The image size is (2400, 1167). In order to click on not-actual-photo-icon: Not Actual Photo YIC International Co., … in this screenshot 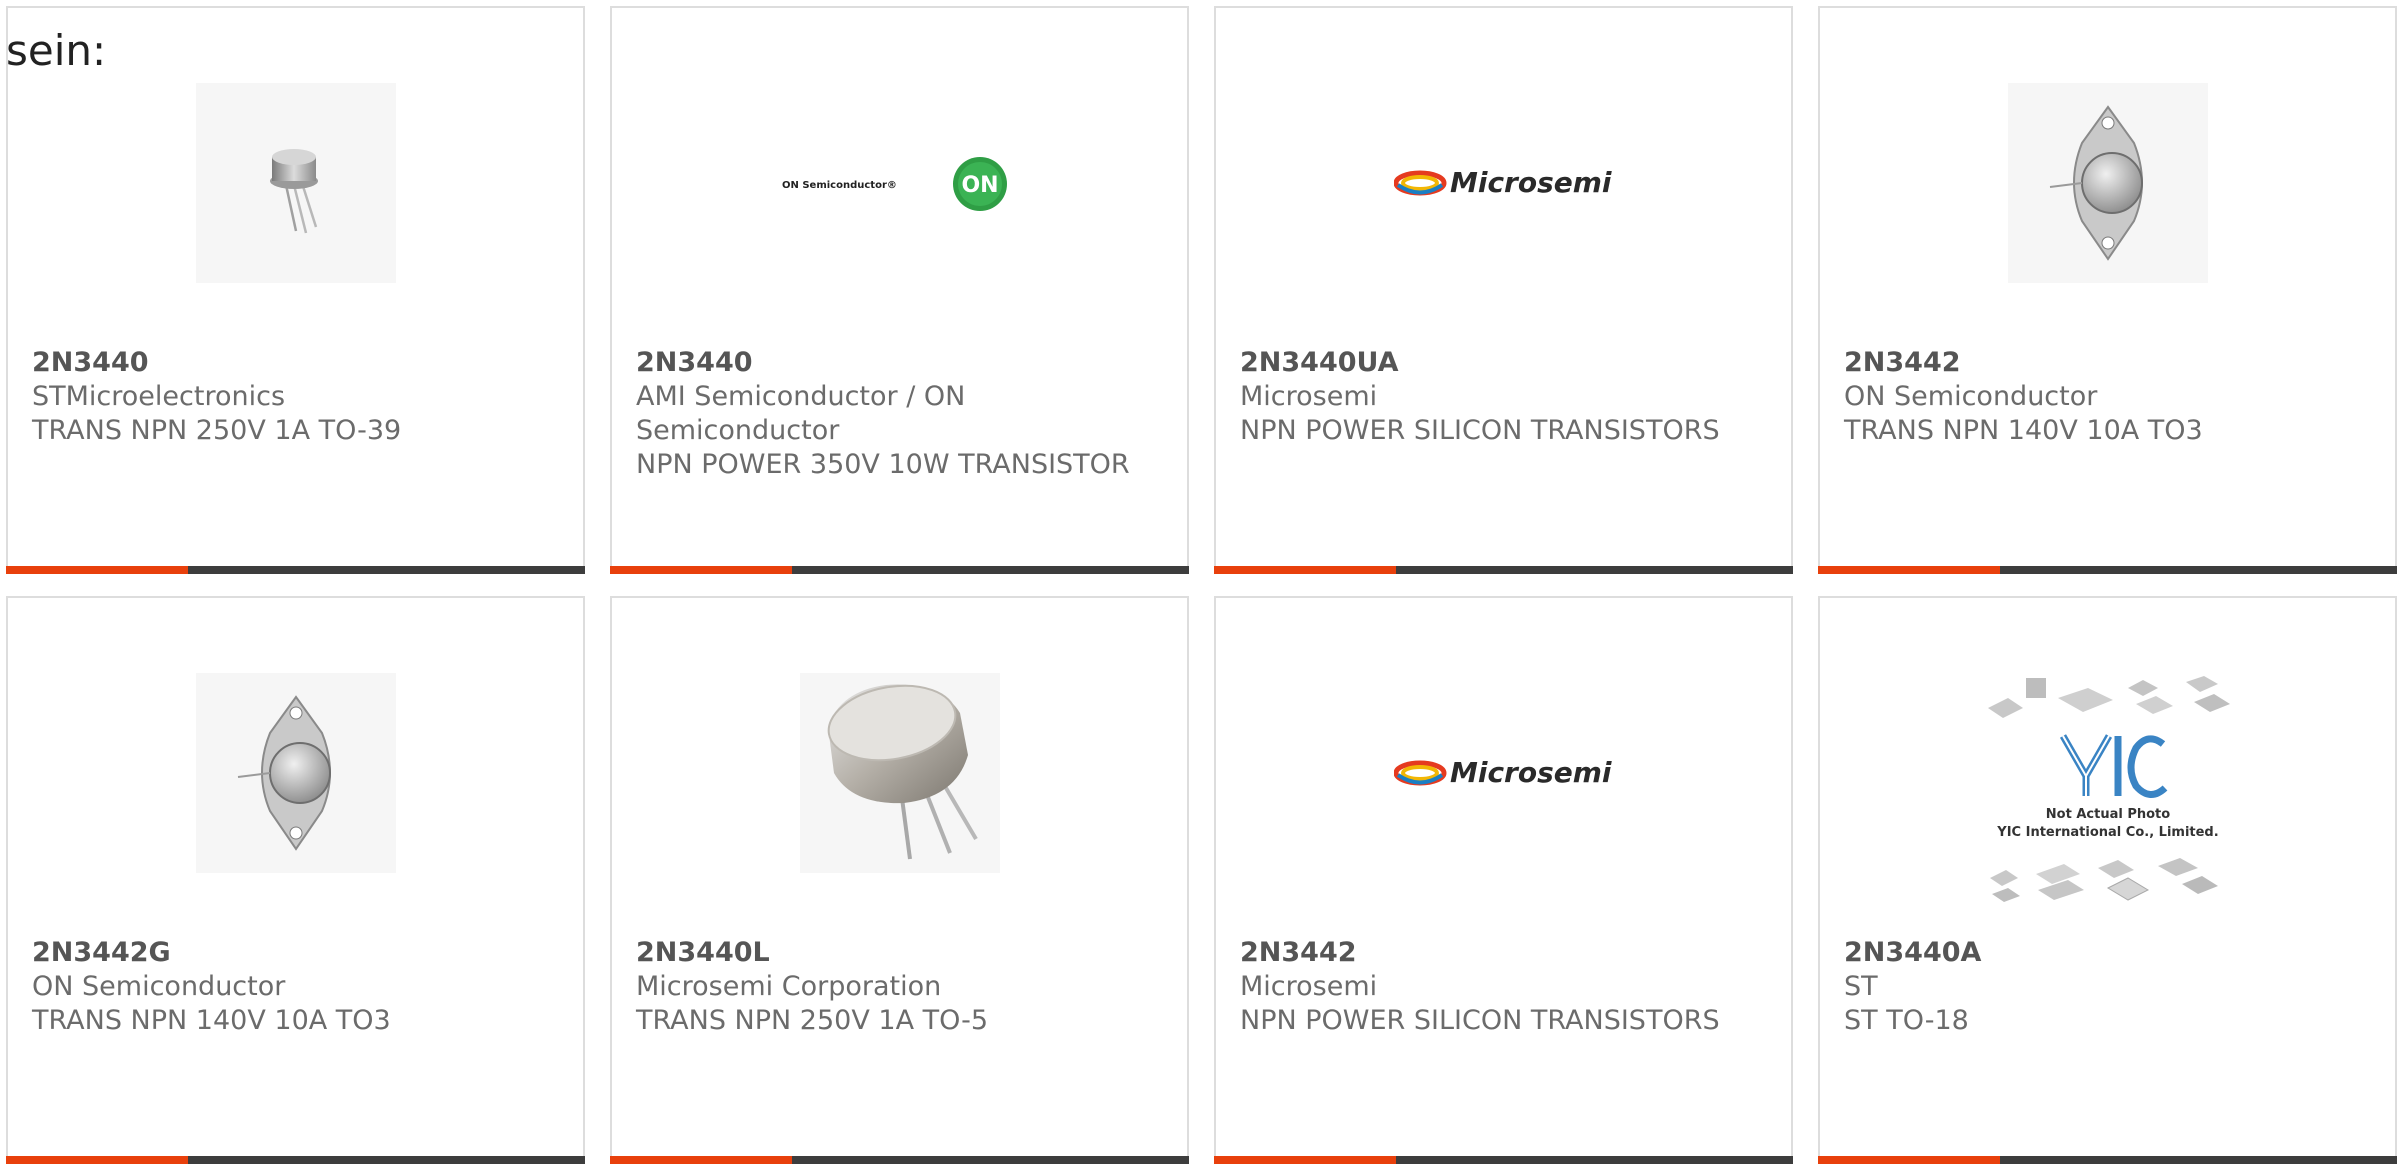, I will do `click(2108, 789)`.